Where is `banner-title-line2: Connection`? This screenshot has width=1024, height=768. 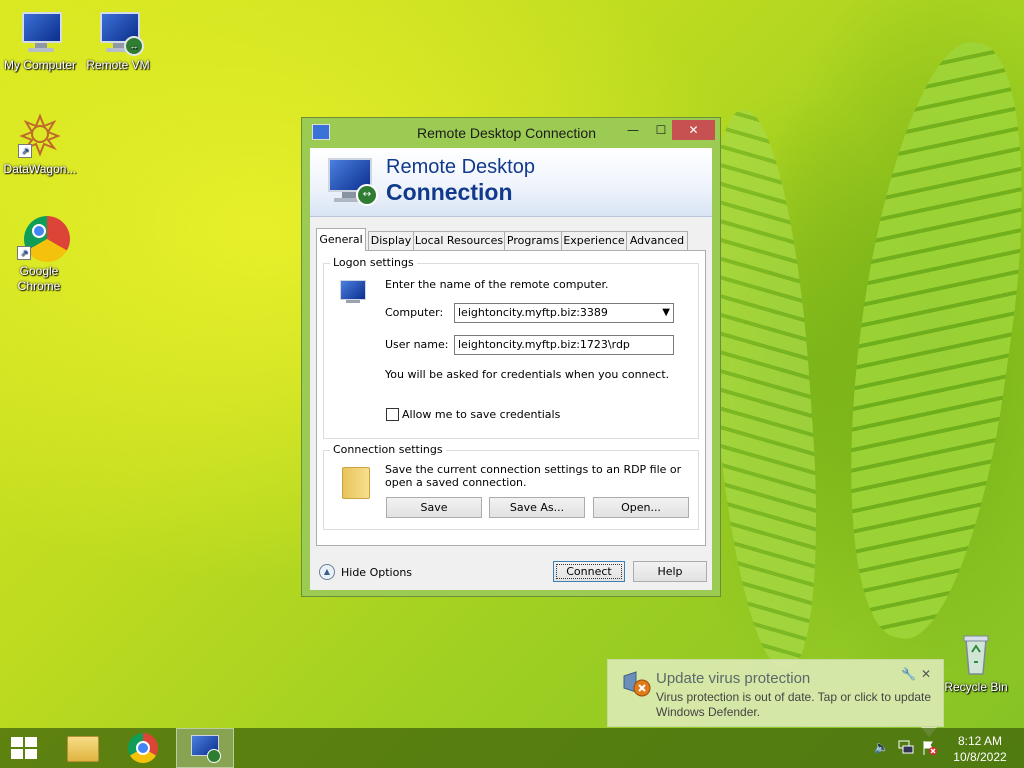 banner-title-line2: Connection is located at coordinates (449, 192).